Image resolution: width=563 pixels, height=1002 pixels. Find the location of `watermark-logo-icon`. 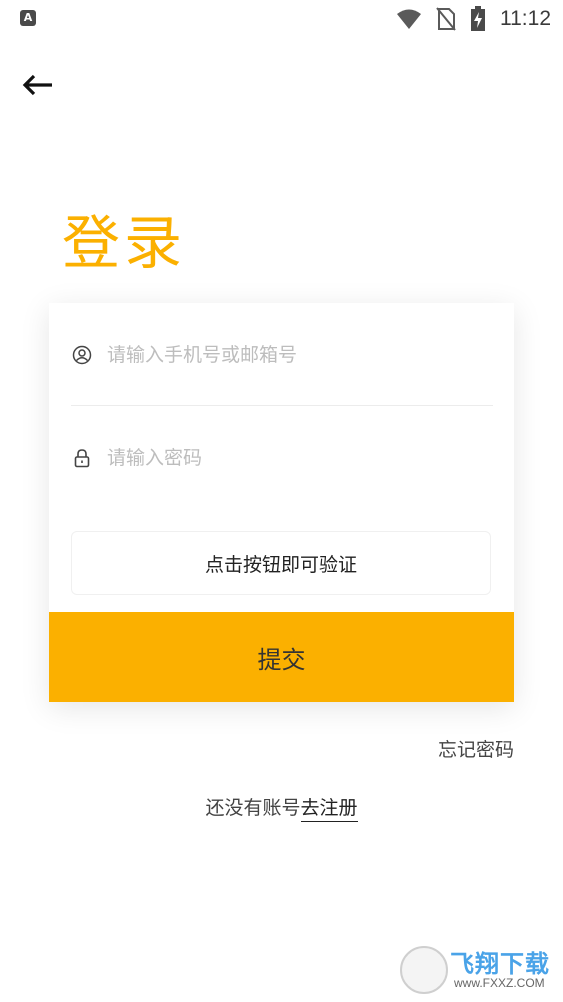

watermark-logo-icon is located at coordinates (424, 970).